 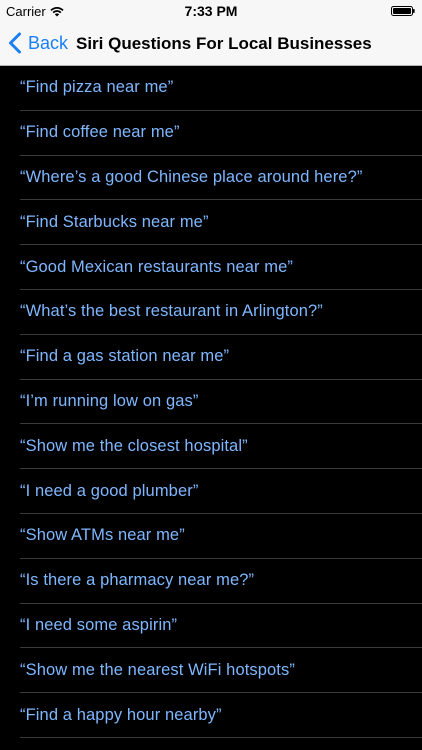 I want to click on list-item-label: “I need a good plumber”, so click(x=109, y=490).